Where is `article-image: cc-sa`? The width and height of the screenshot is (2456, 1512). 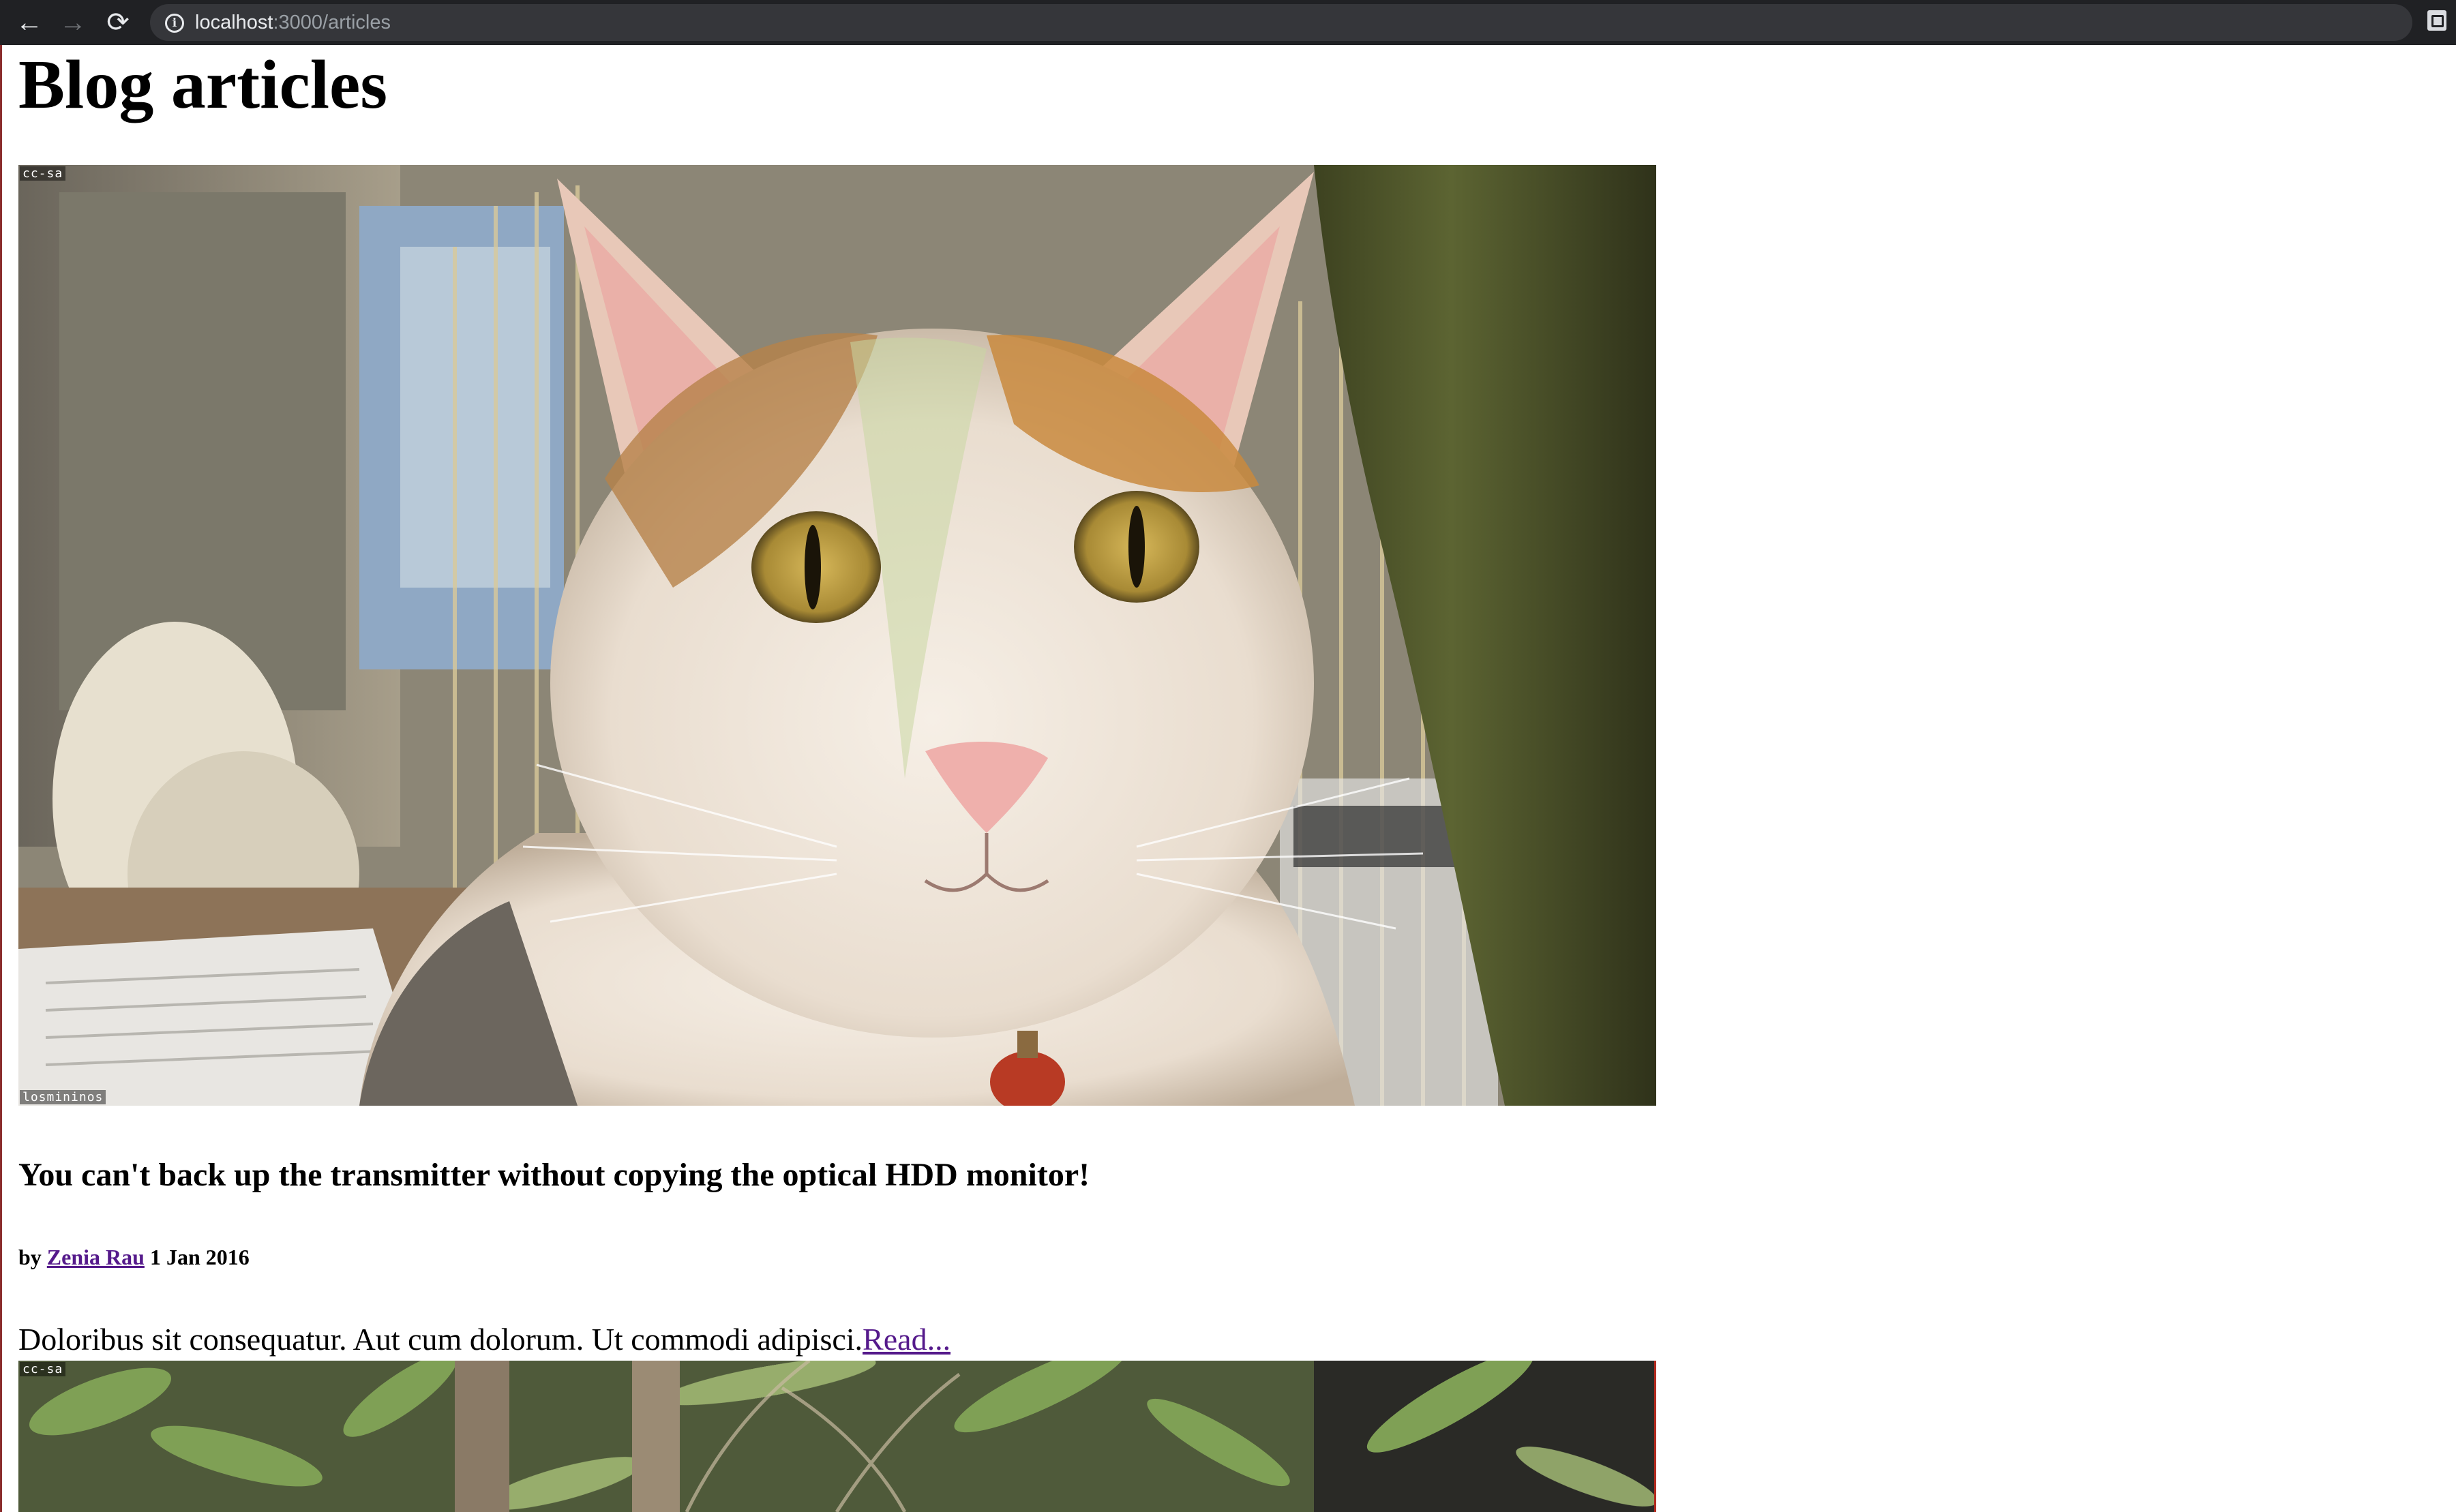
article-image: cc-sa is located at coordinates (837, 1436).